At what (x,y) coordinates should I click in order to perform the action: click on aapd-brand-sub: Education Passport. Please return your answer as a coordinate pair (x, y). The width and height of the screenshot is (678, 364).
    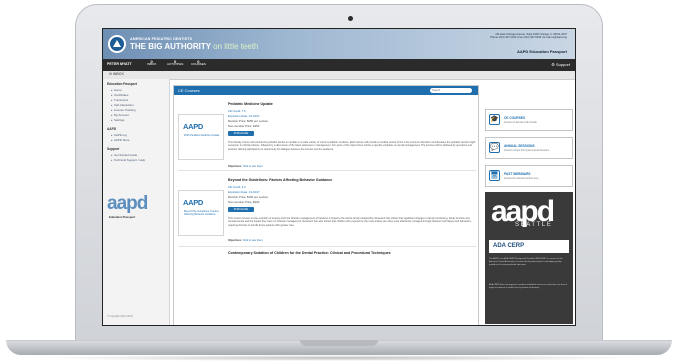
    Looking at the image, I should click on (122, 217).